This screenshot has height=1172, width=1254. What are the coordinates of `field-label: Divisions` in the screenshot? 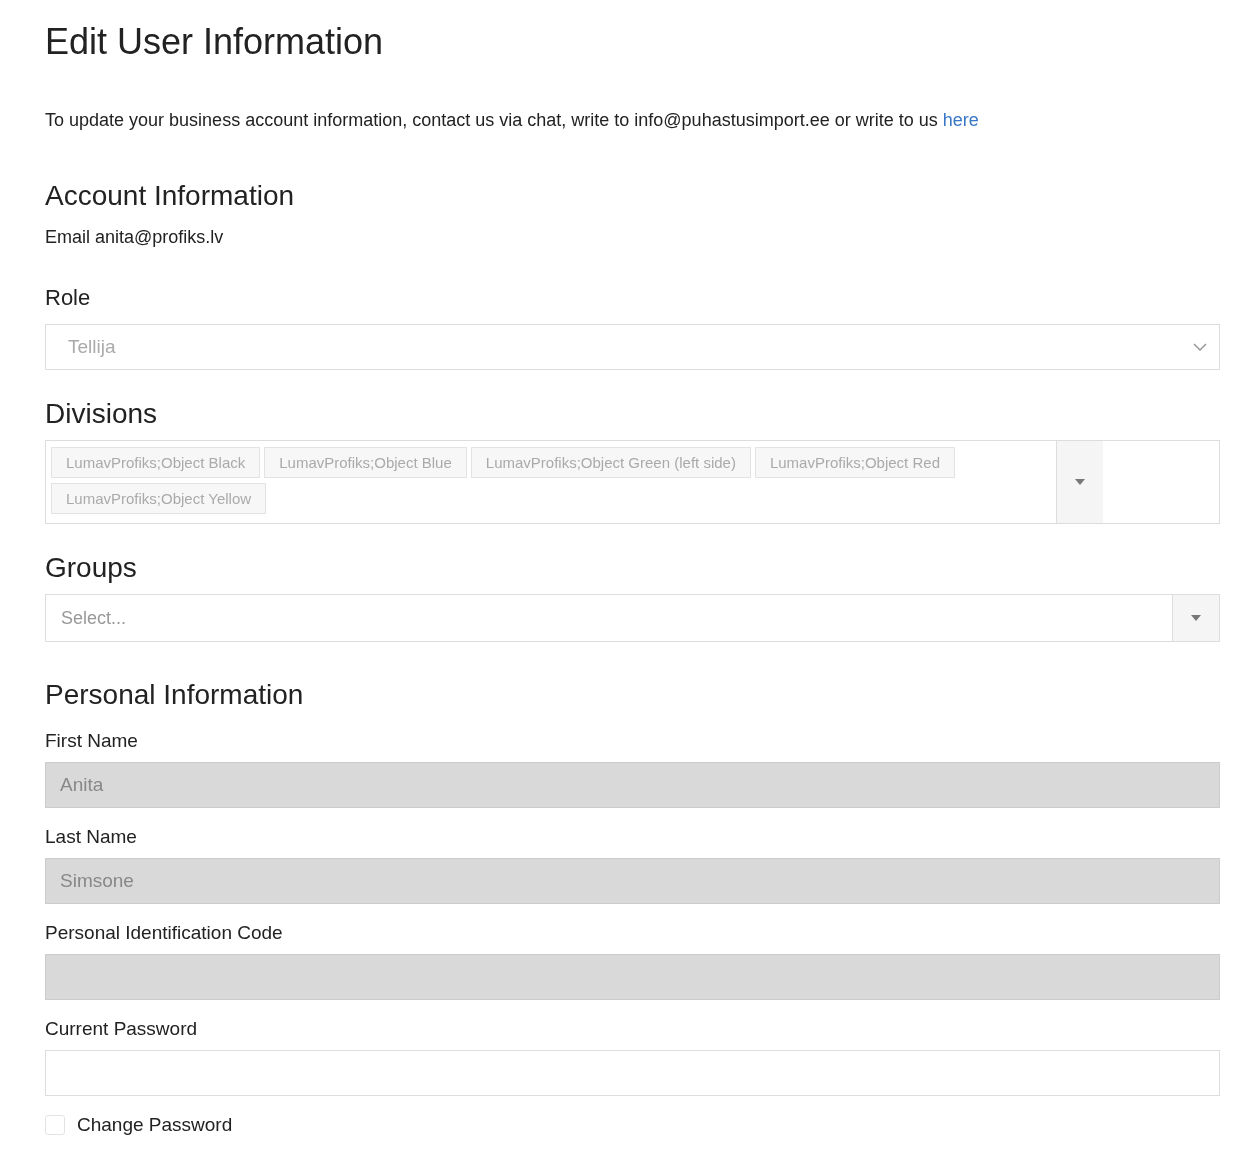 It's located at (102, 414).